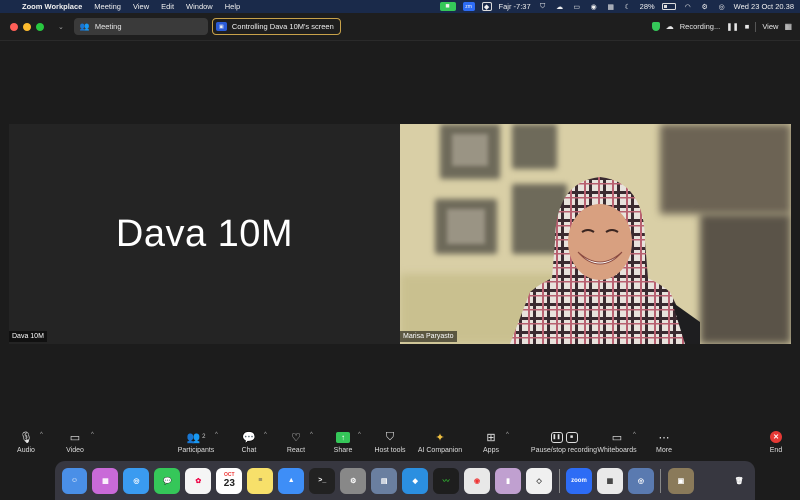 This screenshot has width=800, height=500. What do you see at coordinates (446, 480) in the screenshot?
I see `activity-monitor-icon: 〰` at bounding box center [446, 480].